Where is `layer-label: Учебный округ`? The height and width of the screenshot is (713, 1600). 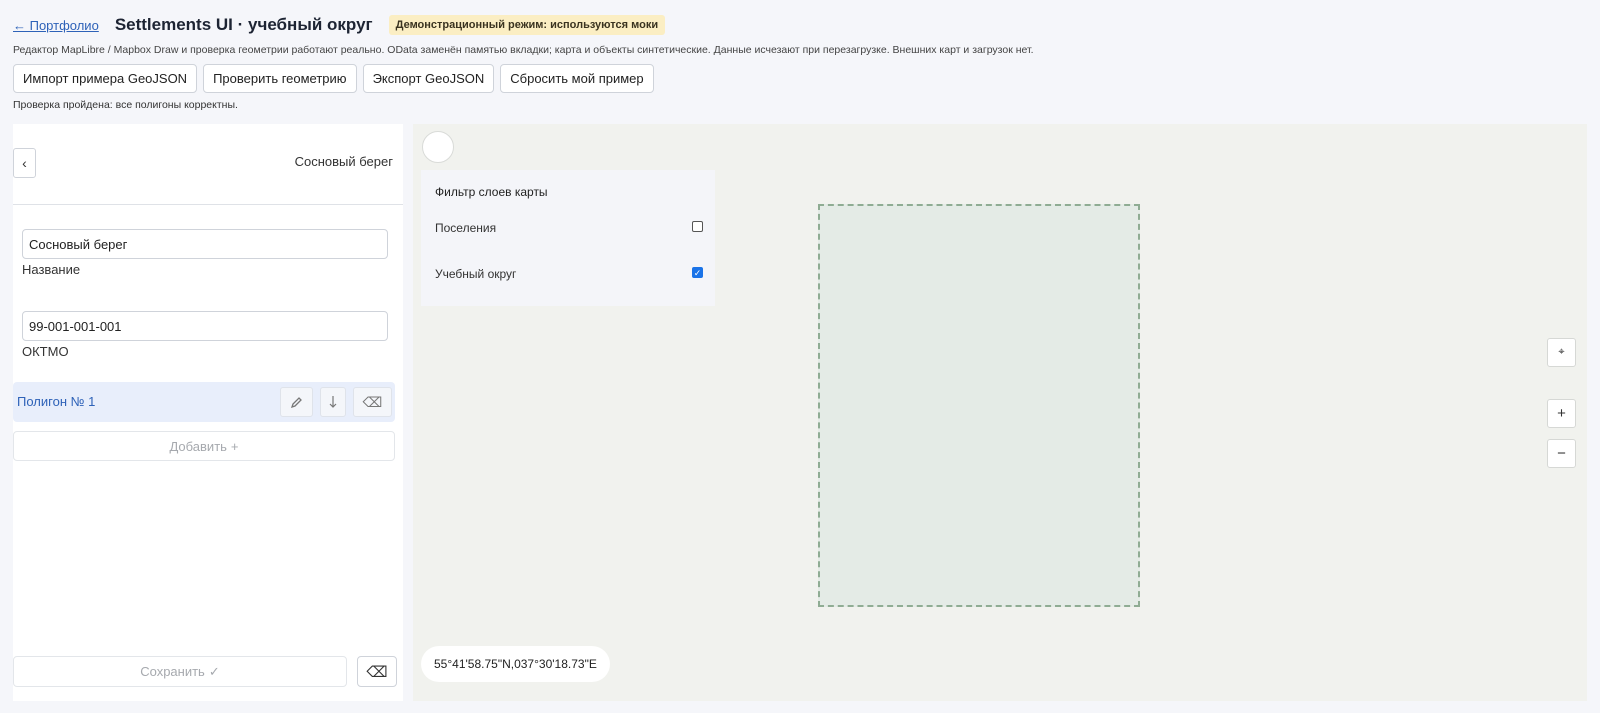
layer-label: Учебный округ is located at coordinates (476, 274).